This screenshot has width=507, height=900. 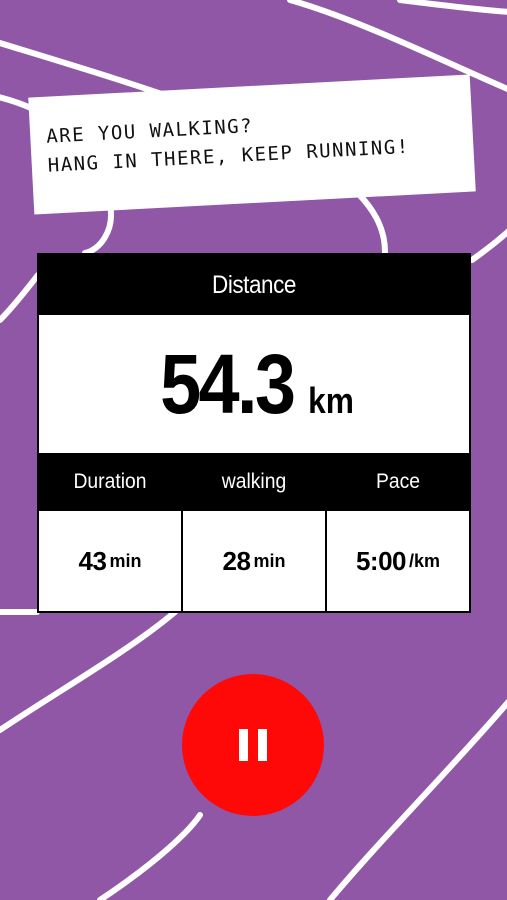 I want to click on pause-icon, so click(x=253, y=745).